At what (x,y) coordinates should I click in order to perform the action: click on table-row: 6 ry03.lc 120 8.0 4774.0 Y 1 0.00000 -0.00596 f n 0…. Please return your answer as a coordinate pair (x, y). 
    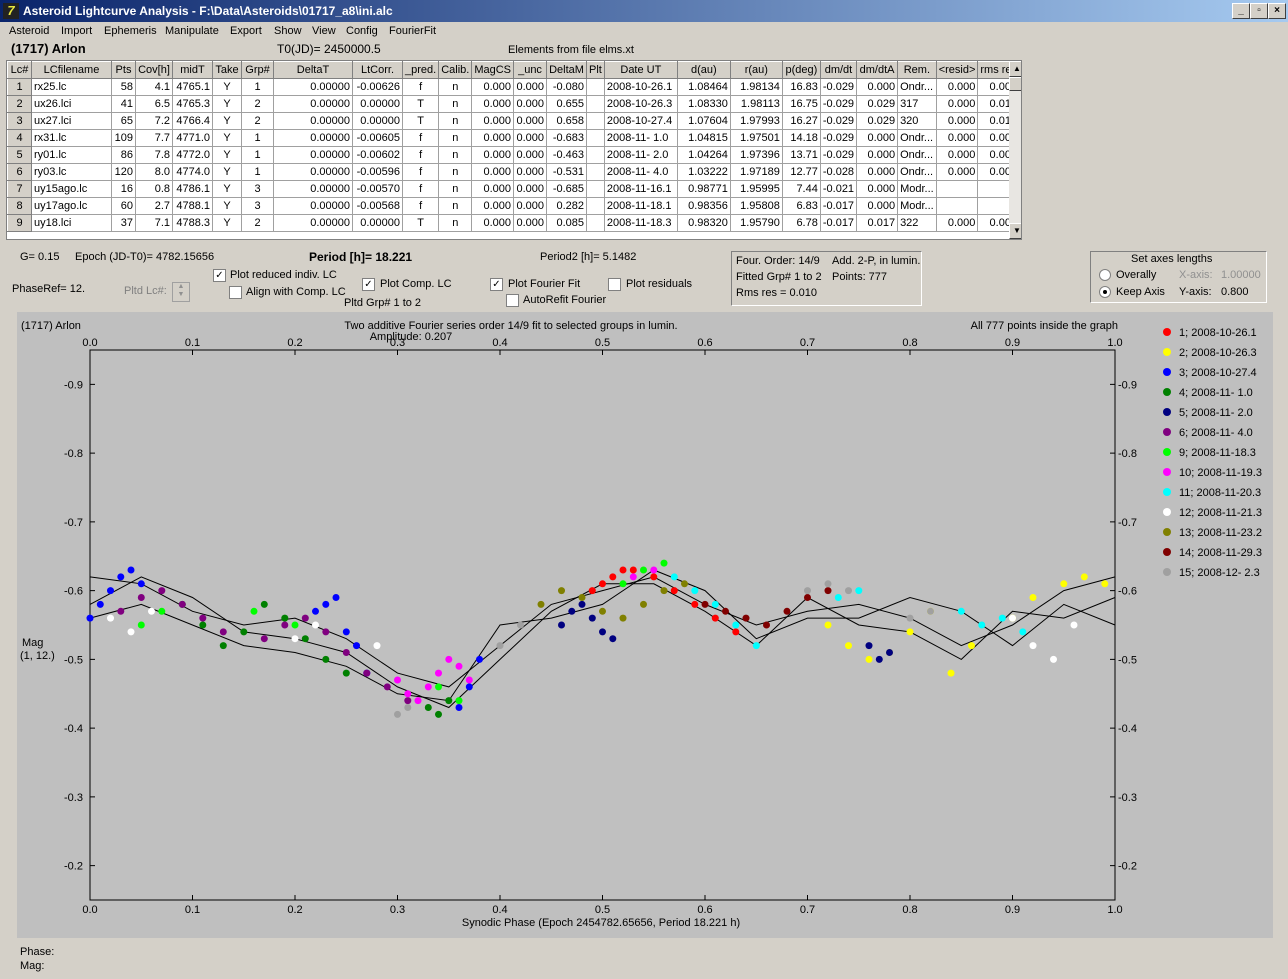
    Looking at the image, I should click on (514, 172).